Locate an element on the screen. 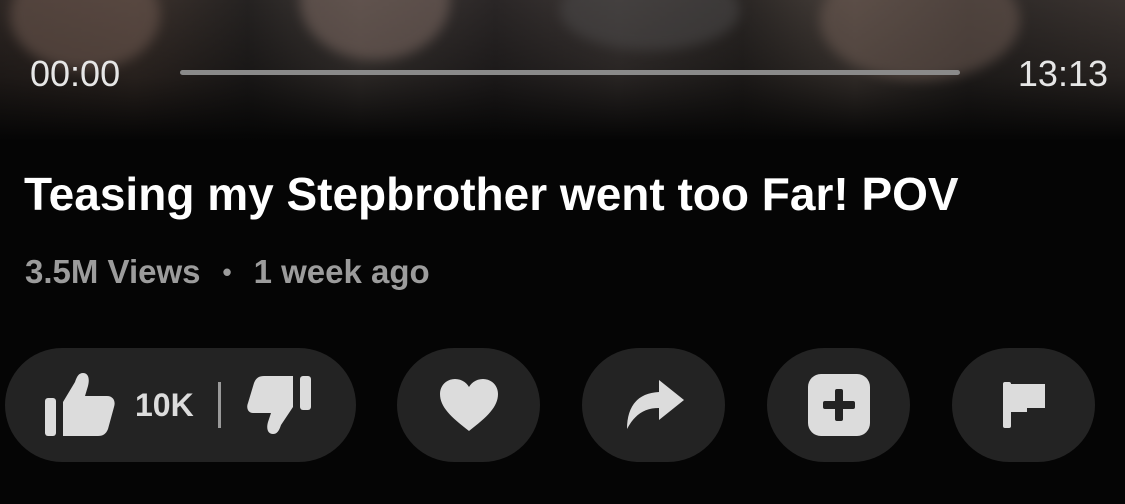  upload-date: 1 week ago is located at coordinates (341, 271).